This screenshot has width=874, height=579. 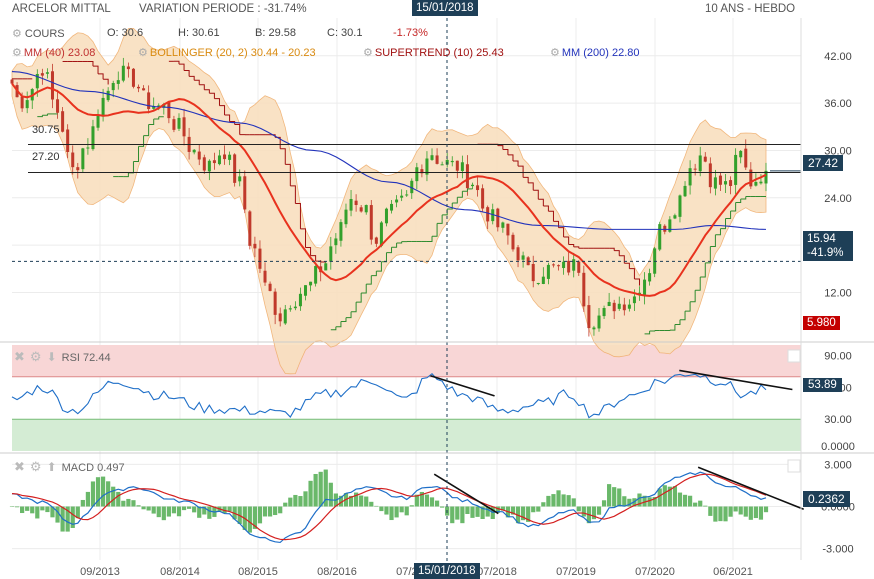 What do you see at coordinates (826, 499) in the screenshot?
I see `macd-last-box: 0.2362` at bounding box center [826, 499].